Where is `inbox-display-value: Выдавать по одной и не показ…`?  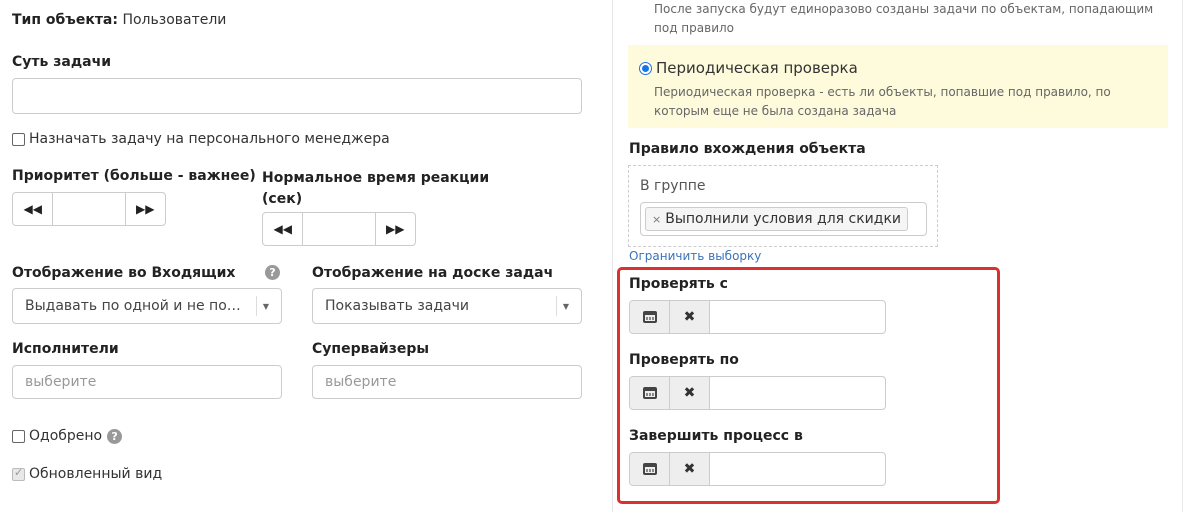
inbox-display-value: Выдавать по одной и не показ… is located at coordinates (136, 306).